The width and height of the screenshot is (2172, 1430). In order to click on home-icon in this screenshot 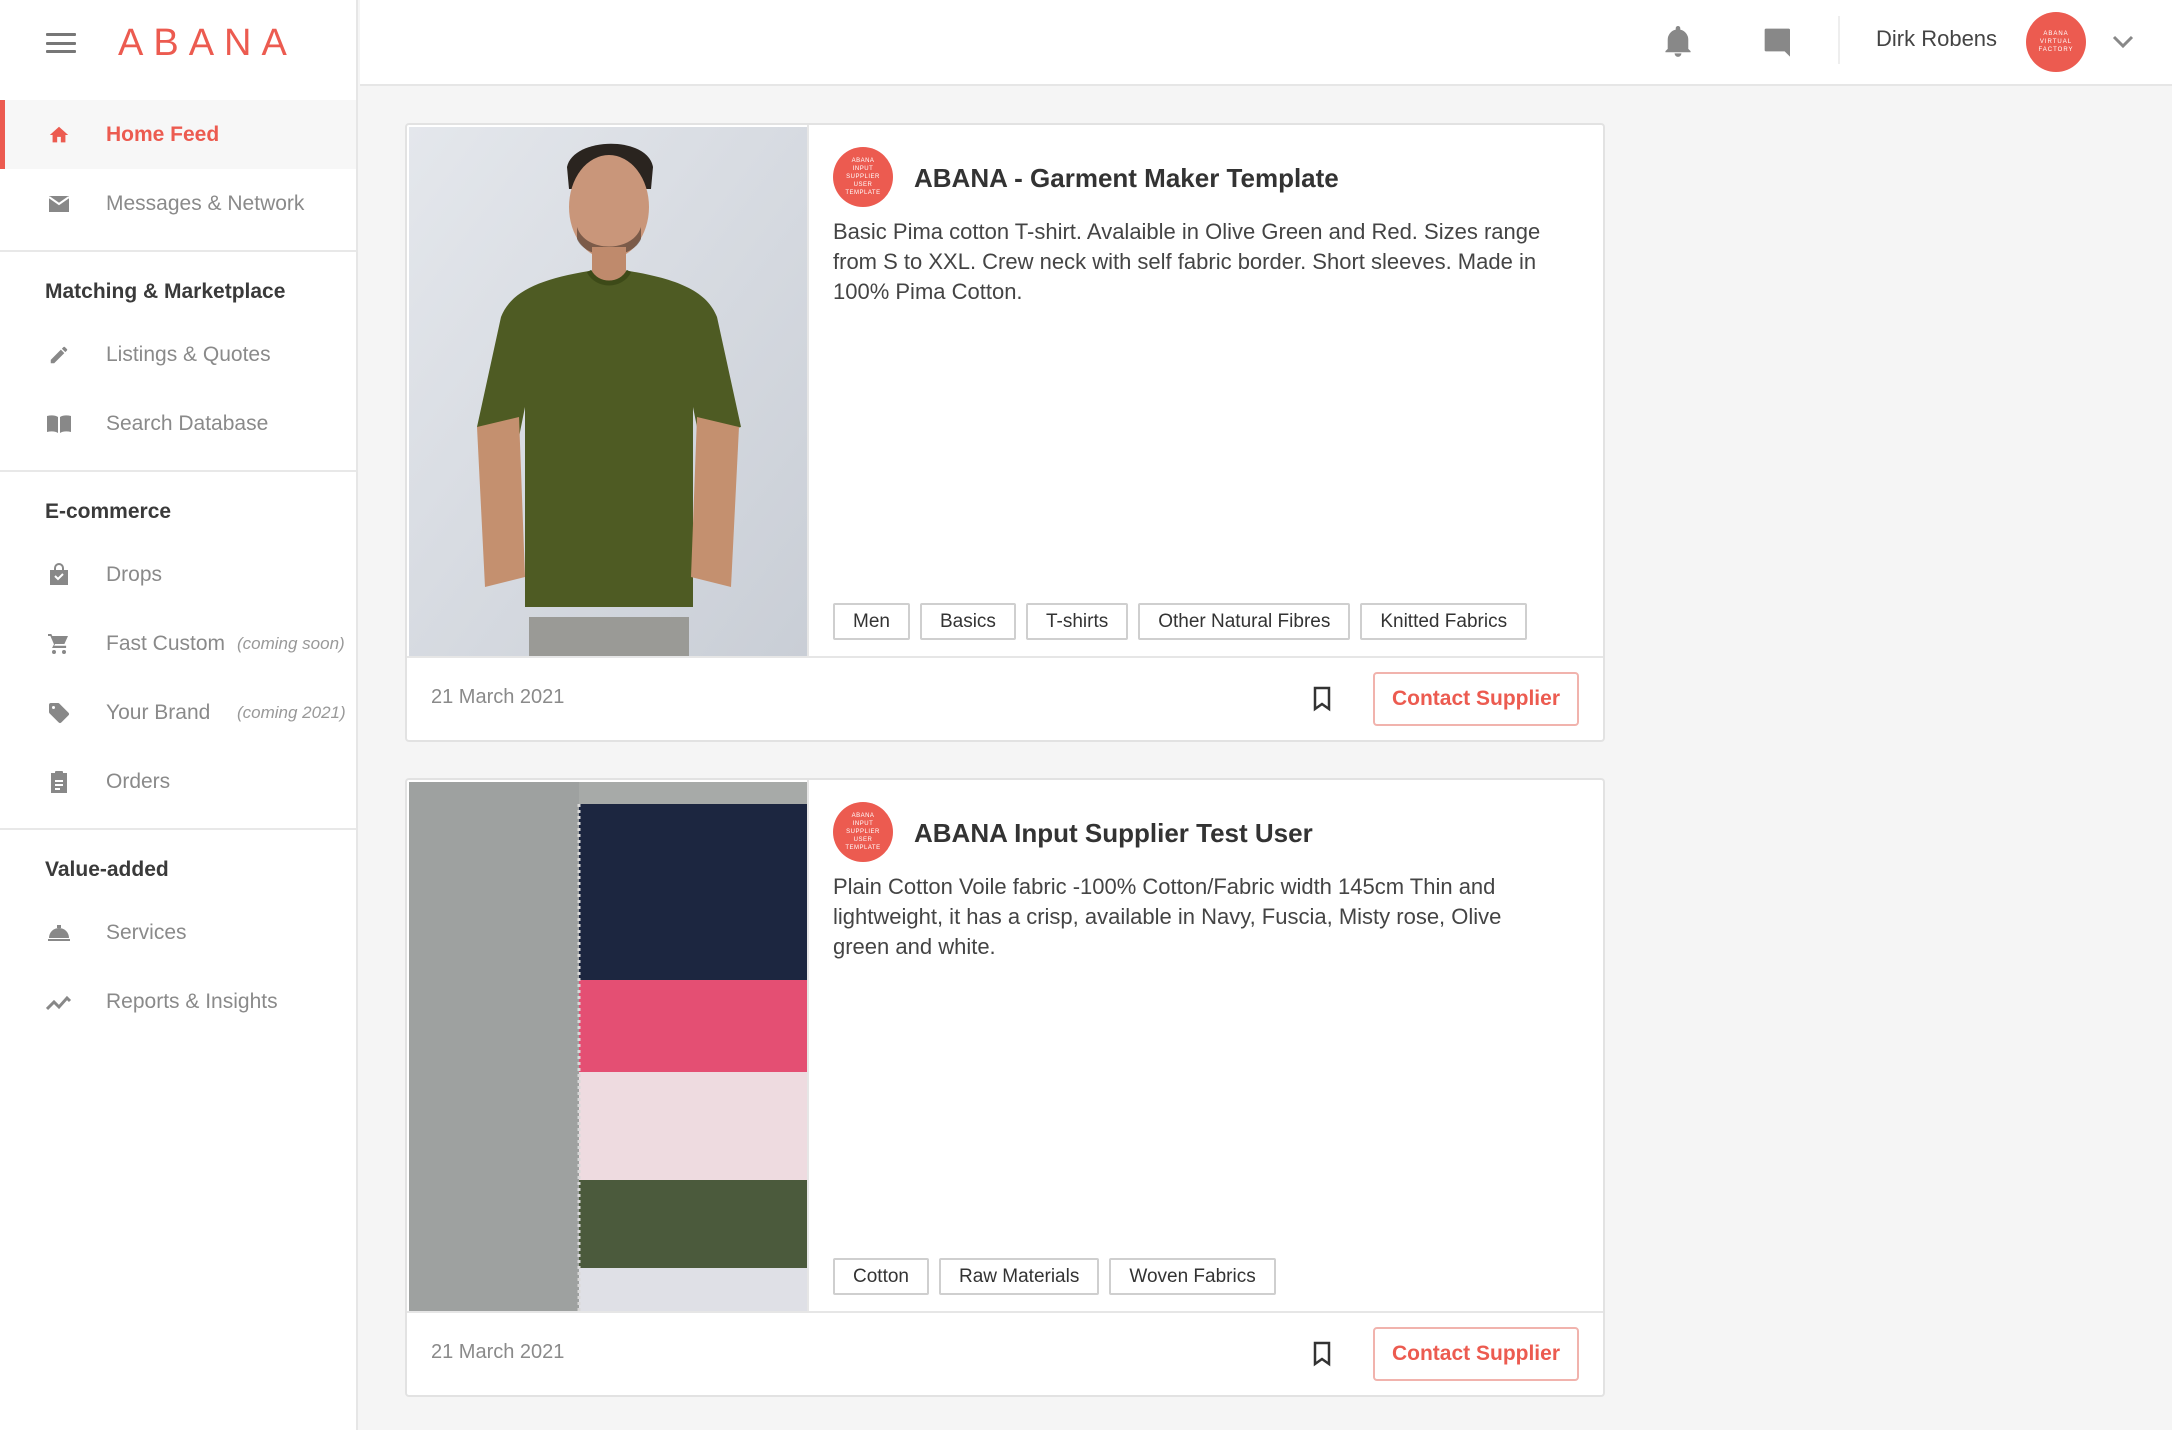, I will do `click(59, 135)`.